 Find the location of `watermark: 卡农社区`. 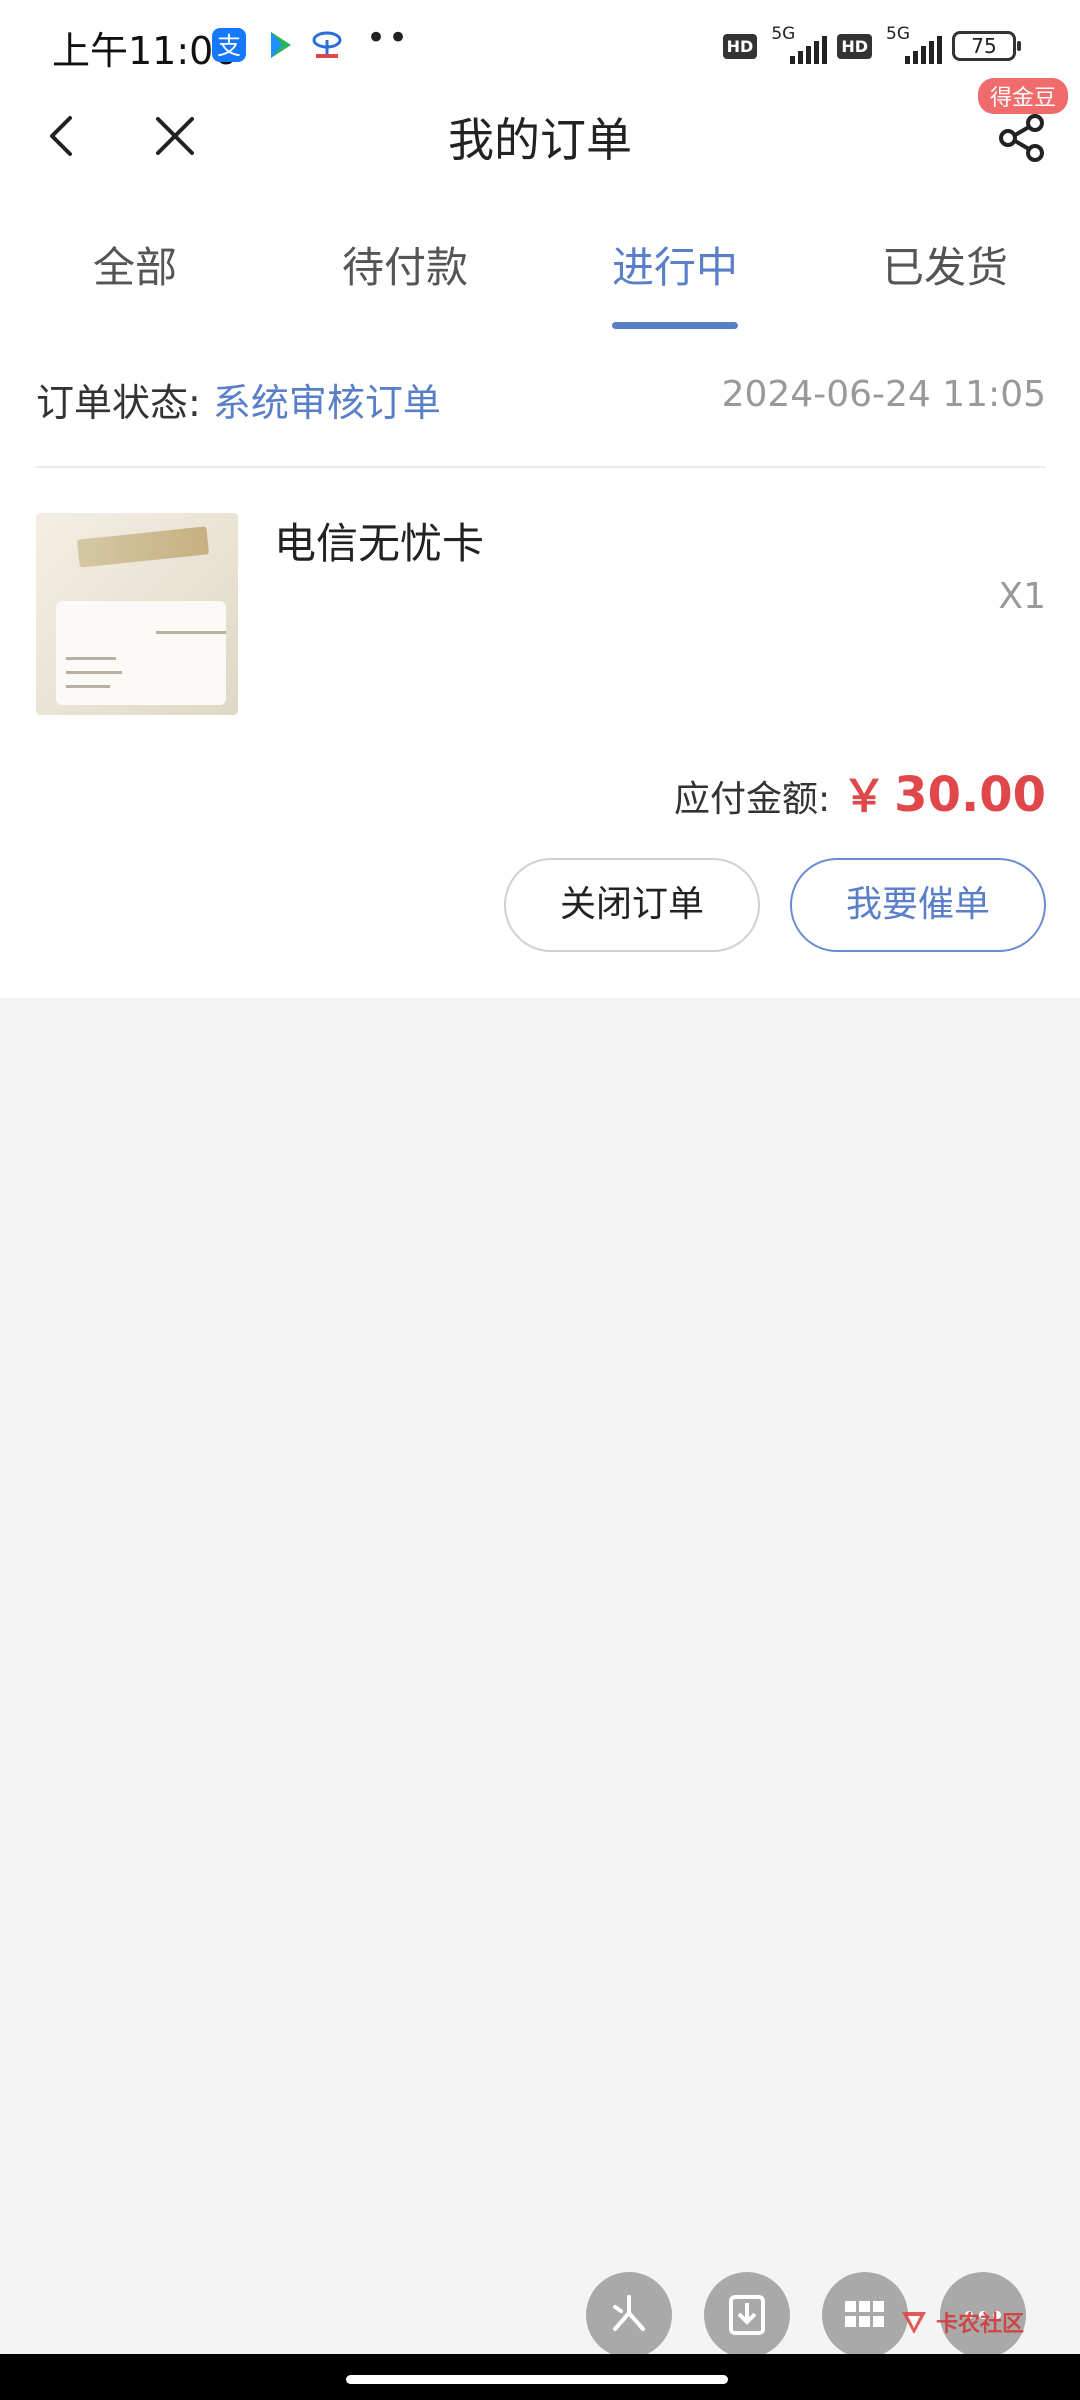

watermark: 卡农社区 is located at coordinates (961, 2322).